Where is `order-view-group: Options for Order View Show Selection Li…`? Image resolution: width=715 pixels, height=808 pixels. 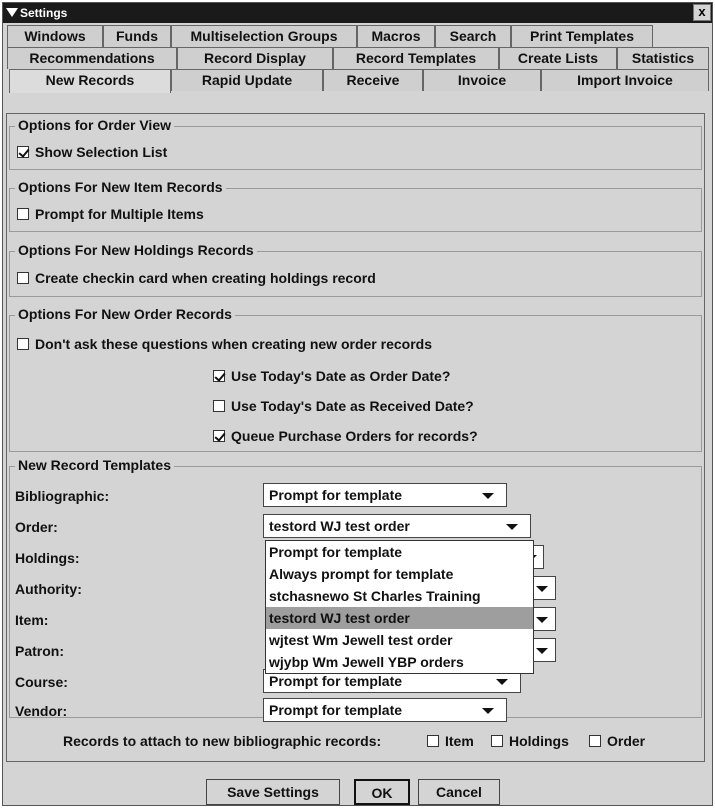
order-view-group: Options for Order View Show Selection Li… is located at coordinates (355, 143).